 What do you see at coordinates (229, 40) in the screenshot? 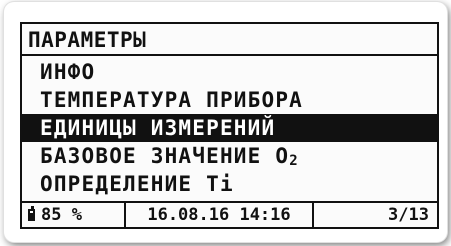
I see `screen-title: ПАРАМЕТРЫ` at bounding box center [229, 40].